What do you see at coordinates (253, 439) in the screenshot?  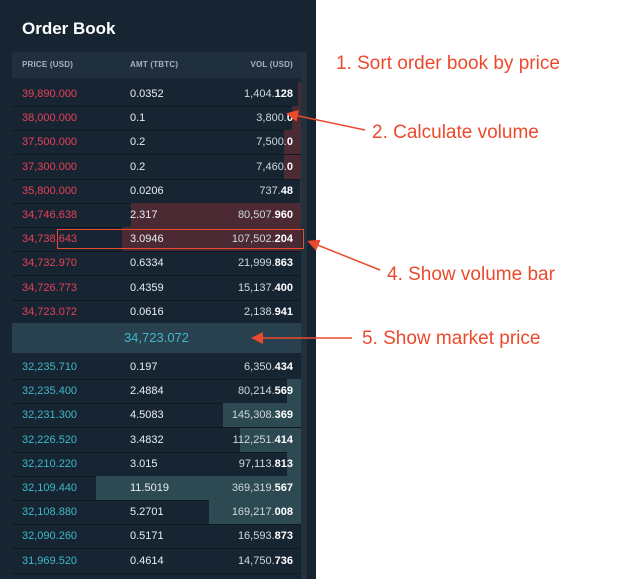 I see `volume-integer: 112,251.` at bounding box center [253, 439].